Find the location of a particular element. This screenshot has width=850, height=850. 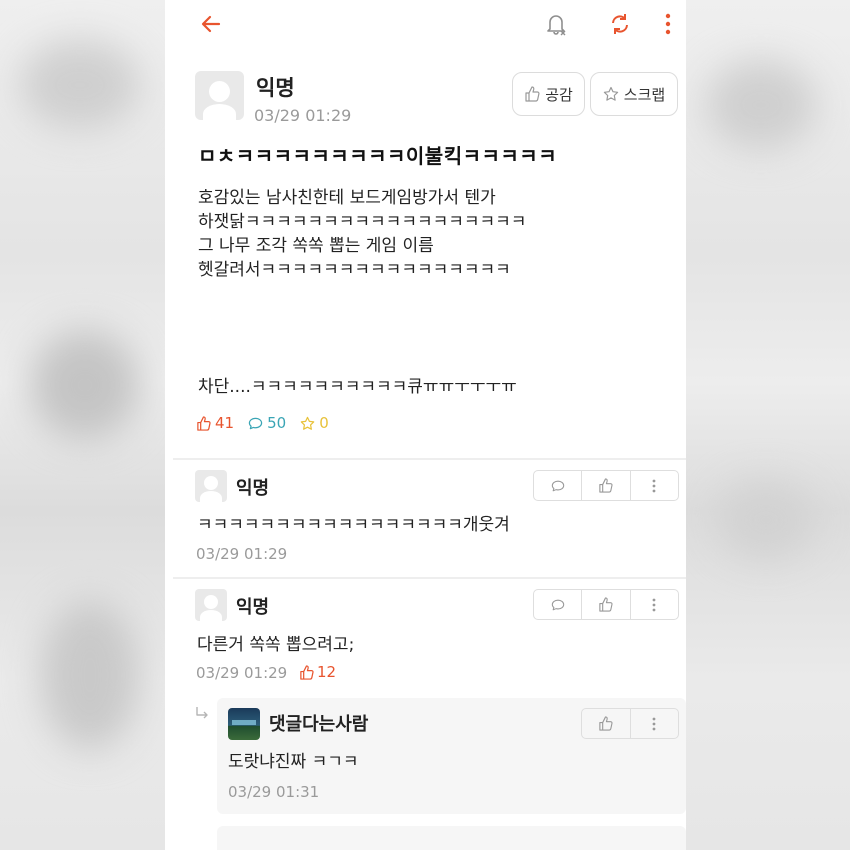

arrow-left-icon is located at coordinates (211, 24).